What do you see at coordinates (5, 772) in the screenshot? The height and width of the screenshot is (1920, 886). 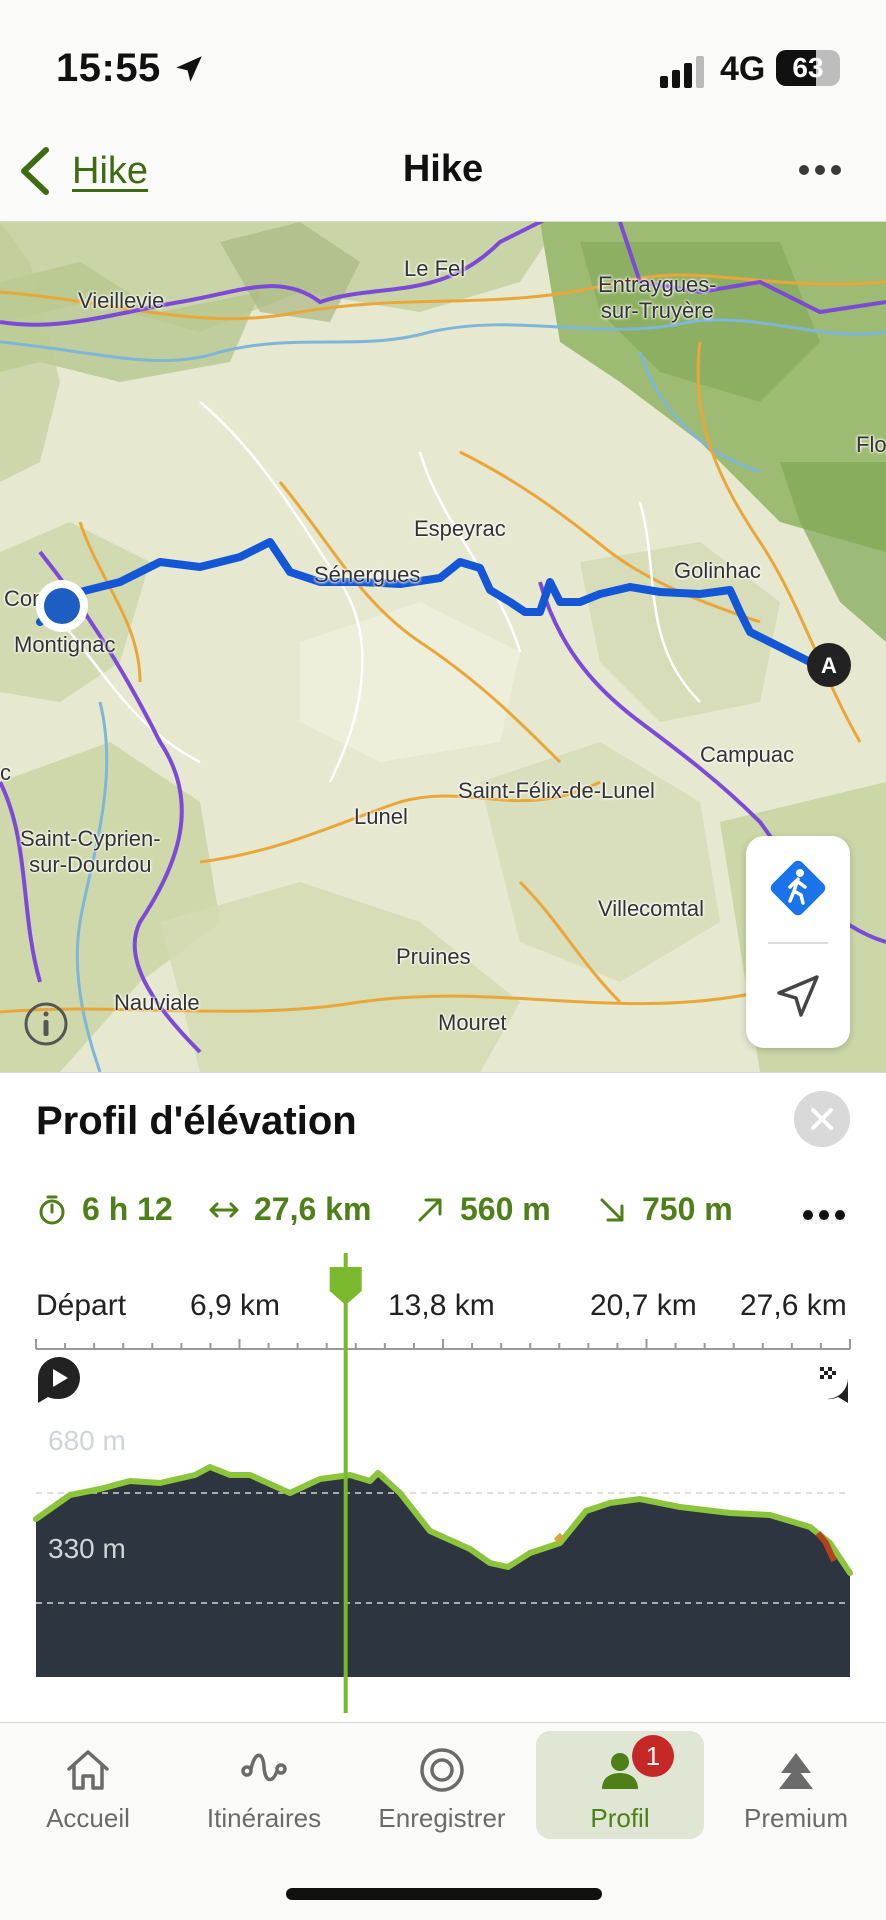 I see `map-label-c: c` at bounding box center [5, 772].